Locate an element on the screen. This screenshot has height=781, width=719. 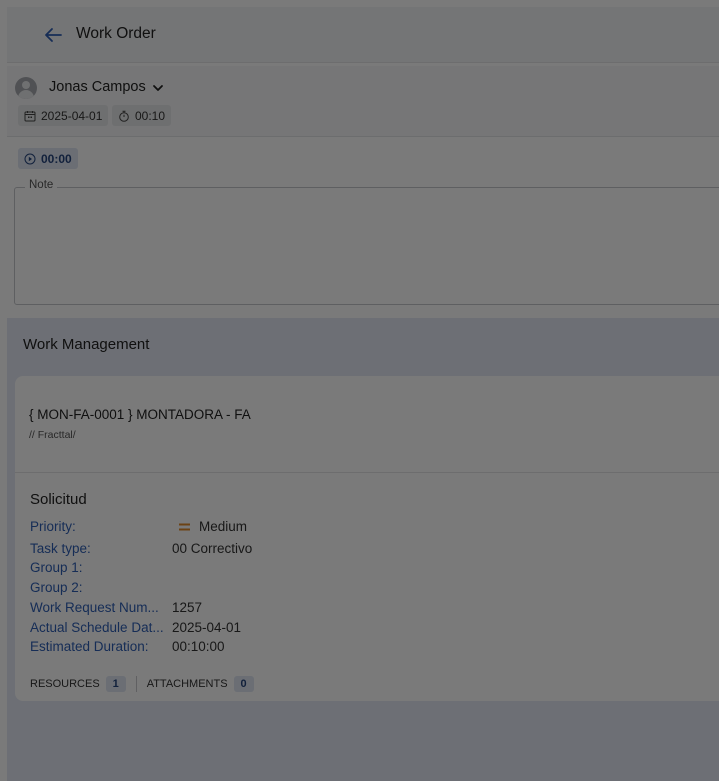
asset-path: // Fracttal/ is located at coordinates (52, 435).